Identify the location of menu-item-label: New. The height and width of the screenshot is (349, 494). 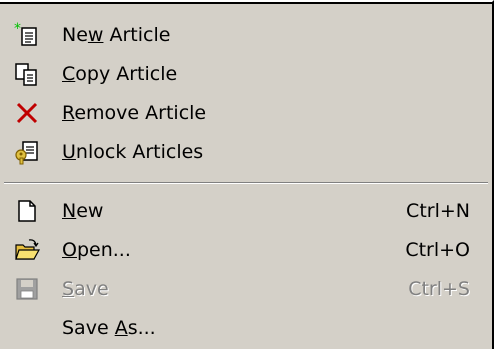
(83, 211).